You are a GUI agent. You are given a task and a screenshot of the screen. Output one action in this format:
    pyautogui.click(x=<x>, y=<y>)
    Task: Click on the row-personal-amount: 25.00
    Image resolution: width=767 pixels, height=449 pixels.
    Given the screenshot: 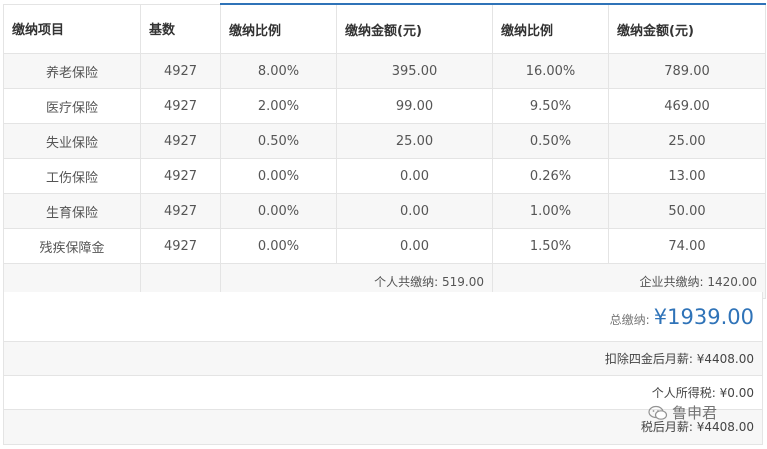 What is the action you would take?
    pyautogui.click(x=414, y=141)
    